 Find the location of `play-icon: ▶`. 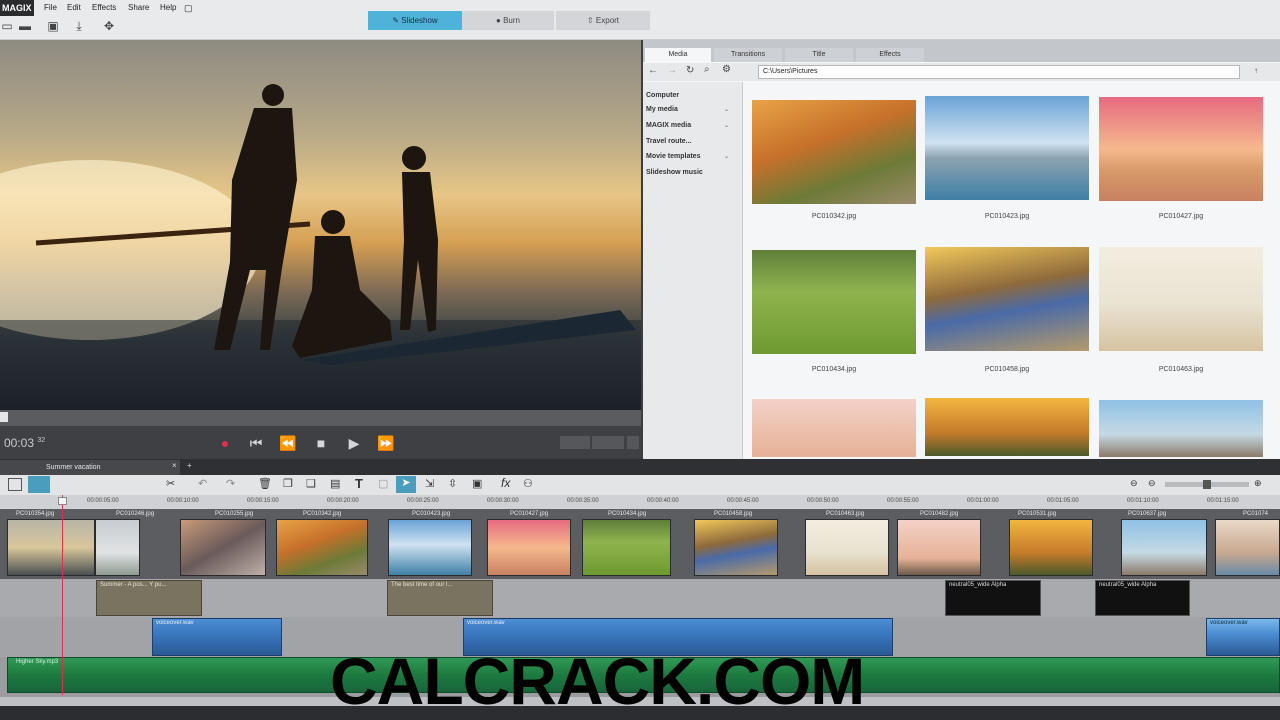

play-icon: ▶ is located at coordinates (354, 443).